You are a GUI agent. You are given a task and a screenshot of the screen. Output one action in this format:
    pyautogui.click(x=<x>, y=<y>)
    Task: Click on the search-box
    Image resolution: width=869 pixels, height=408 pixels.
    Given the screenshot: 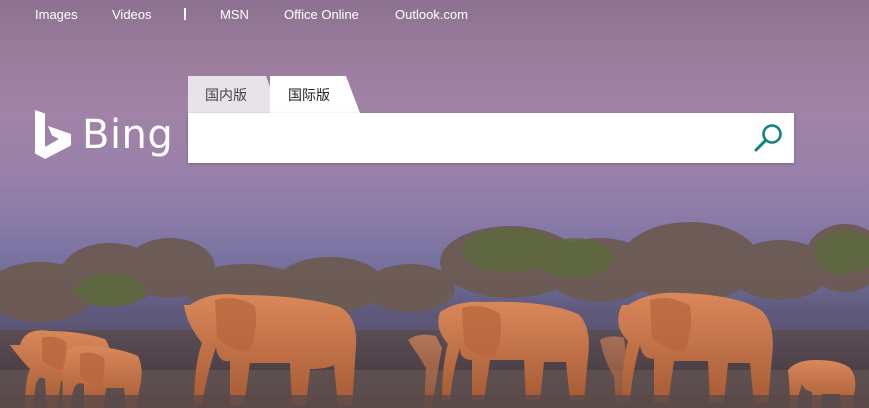 What is the action you would take?
    pyautogui.click(x=491, y=138)
    